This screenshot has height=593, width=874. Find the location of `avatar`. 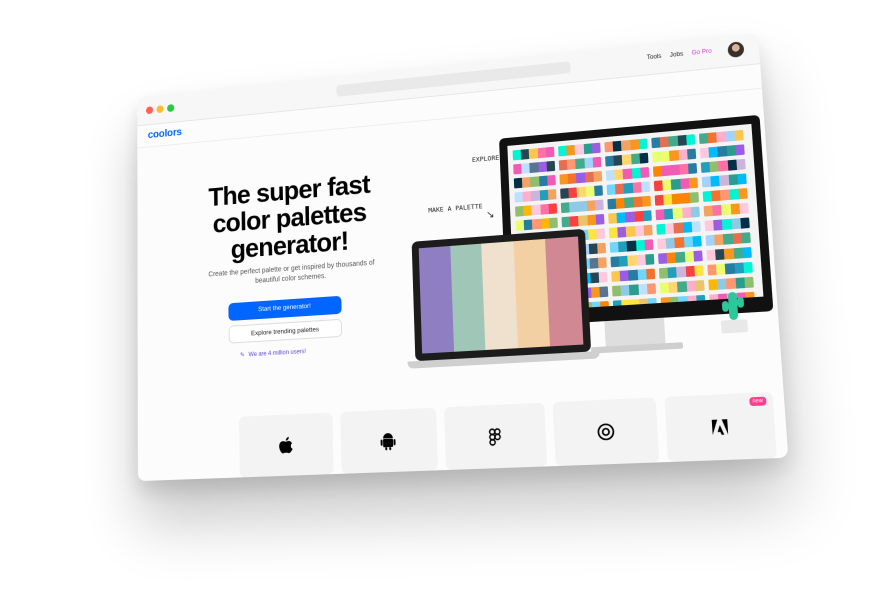

avatar is located at coordinates (736, 50).